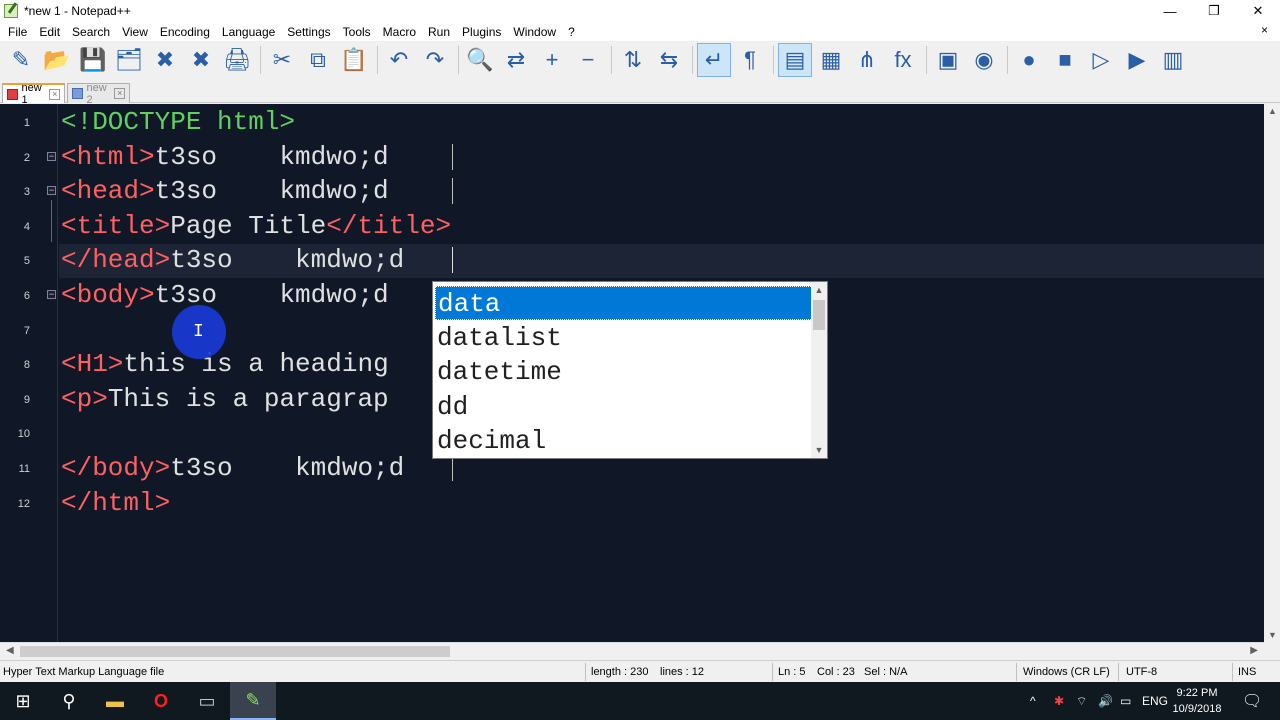 This screenshot has width=1280, height=720. What do you see at coordinates (480, 60) in the screenshot?
I see `find-icon: 🔍` at bounding box center [480, 60].